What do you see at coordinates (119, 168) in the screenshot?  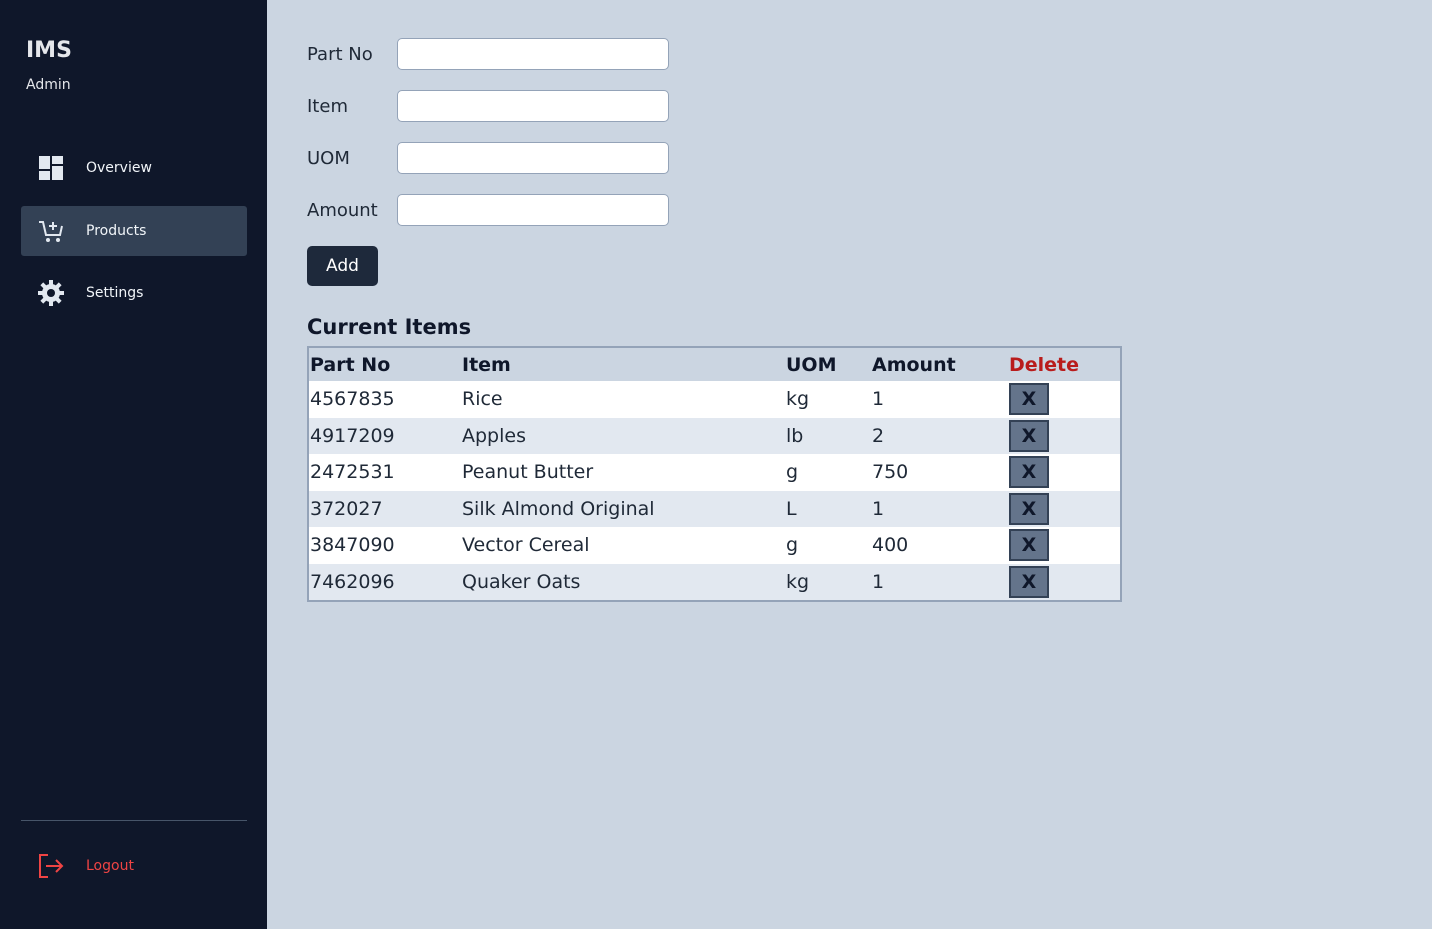 I see `sidebar-item-label: Overview` at bounding box center [119, 168].